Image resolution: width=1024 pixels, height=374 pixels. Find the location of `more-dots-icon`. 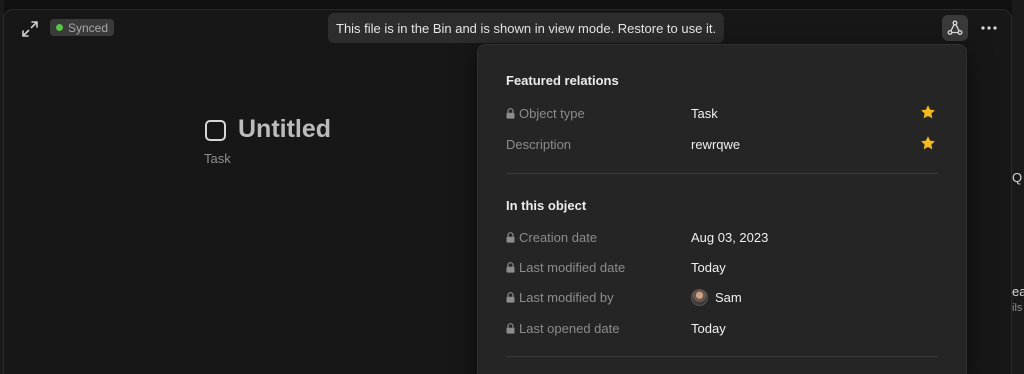

more-dots-icon is located at coordinates (989, 28).